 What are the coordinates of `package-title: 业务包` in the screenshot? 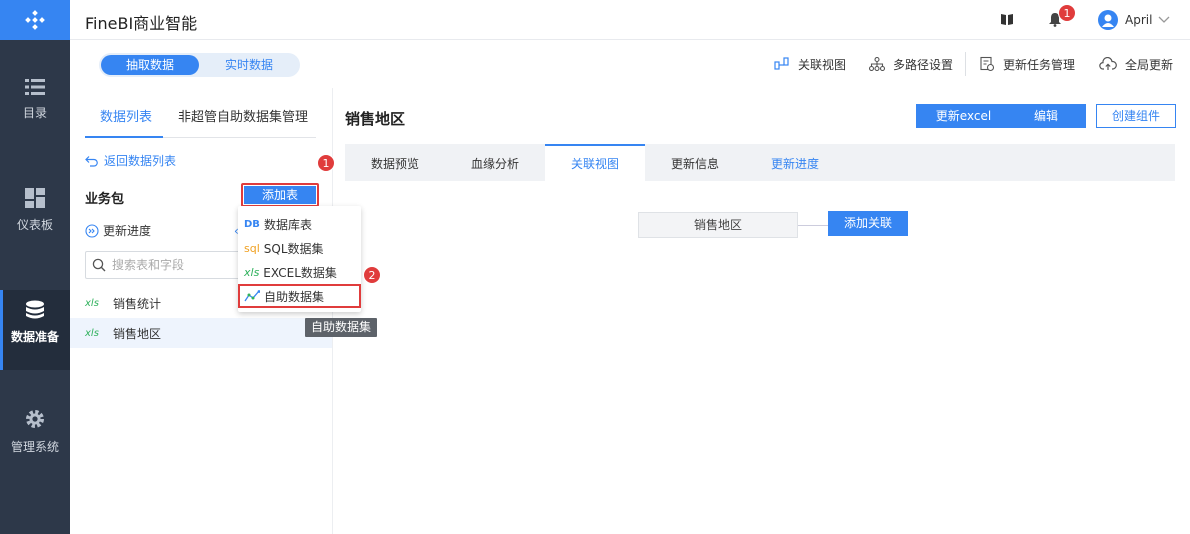 It's located at (105, 199).